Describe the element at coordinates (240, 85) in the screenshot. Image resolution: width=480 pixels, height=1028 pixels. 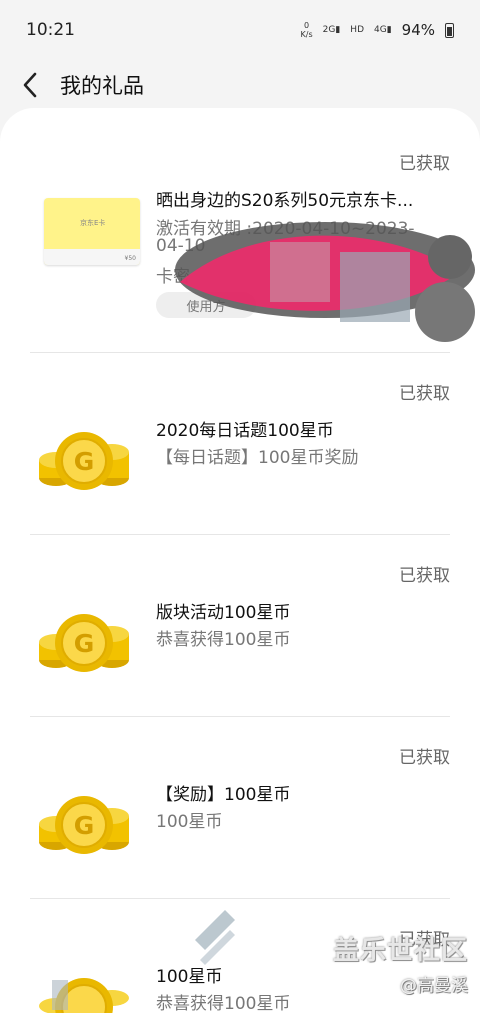
I see `app-bar: 我的礼品` at that location.